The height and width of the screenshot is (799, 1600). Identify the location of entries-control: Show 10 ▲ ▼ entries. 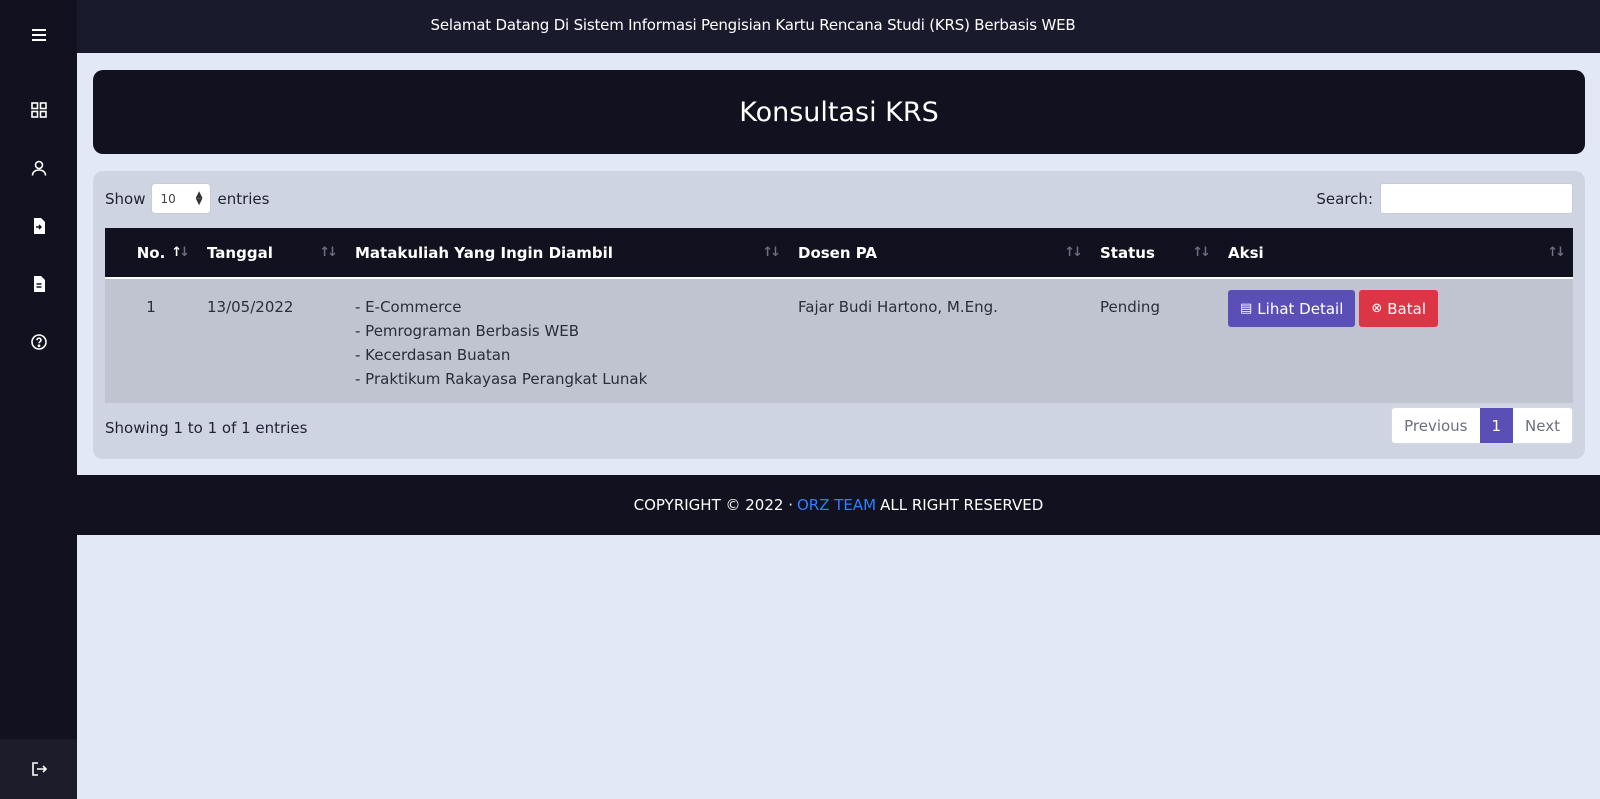
(187, 198).